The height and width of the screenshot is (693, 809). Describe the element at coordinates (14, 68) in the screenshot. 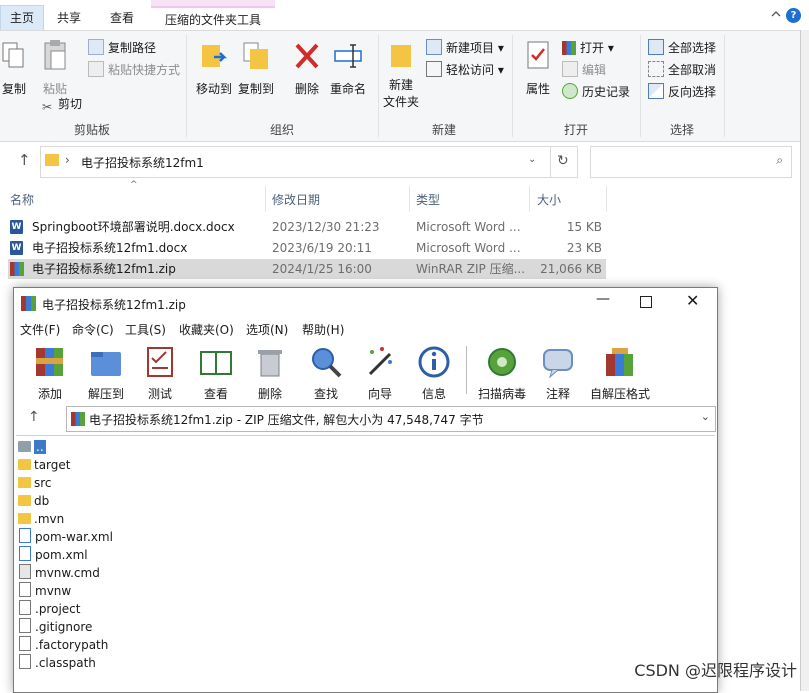

I see `copy-button: 复制` at that location.